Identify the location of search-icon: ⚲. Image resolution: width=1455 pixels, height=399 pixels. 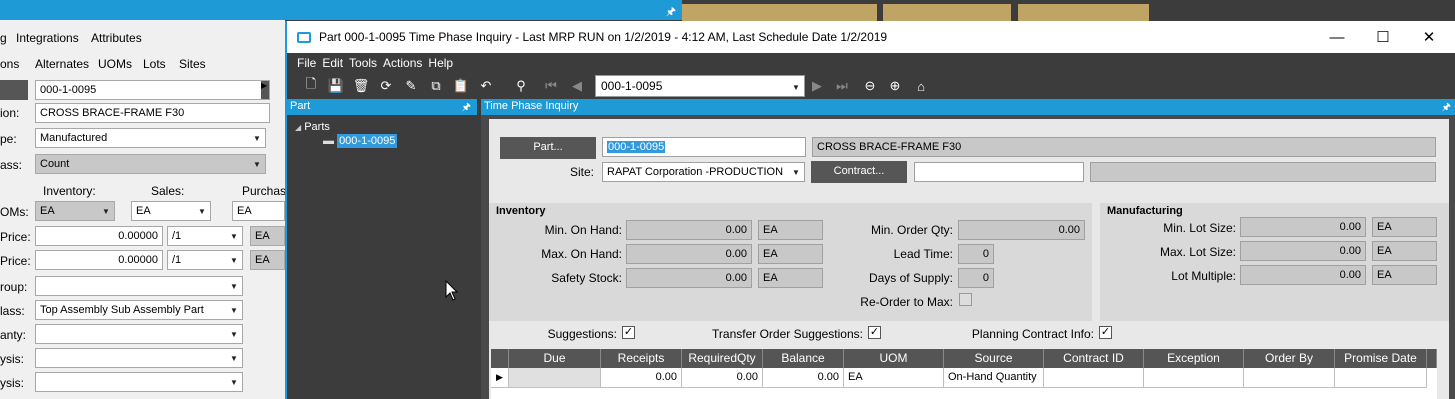
(521, 86).